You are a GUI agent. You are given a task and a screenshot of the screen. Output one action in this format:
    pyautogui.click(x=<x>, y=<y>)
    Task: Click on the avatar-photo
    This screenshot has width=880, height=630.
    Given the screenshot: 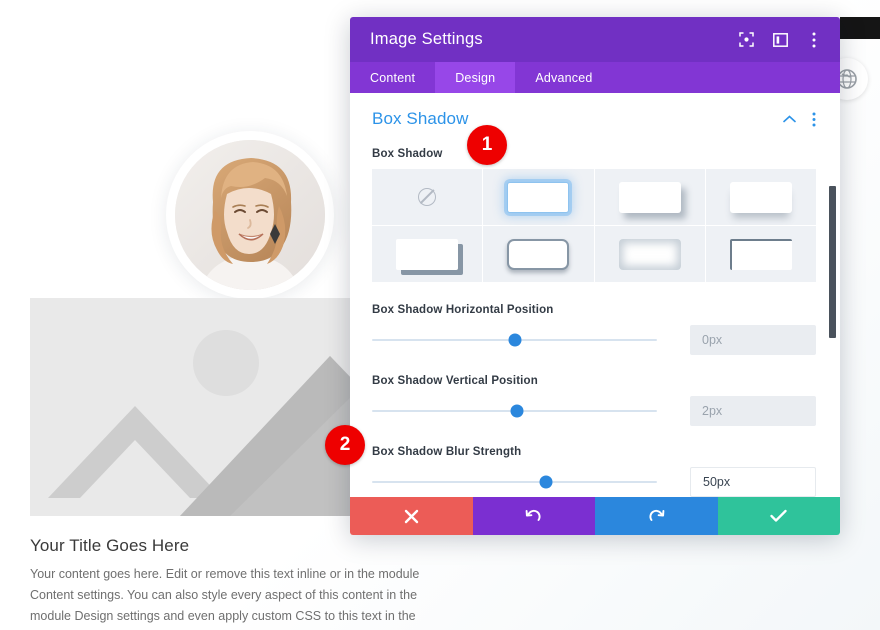 What is the action you would take?
    pyautogui.click(x=250, y=215)
    